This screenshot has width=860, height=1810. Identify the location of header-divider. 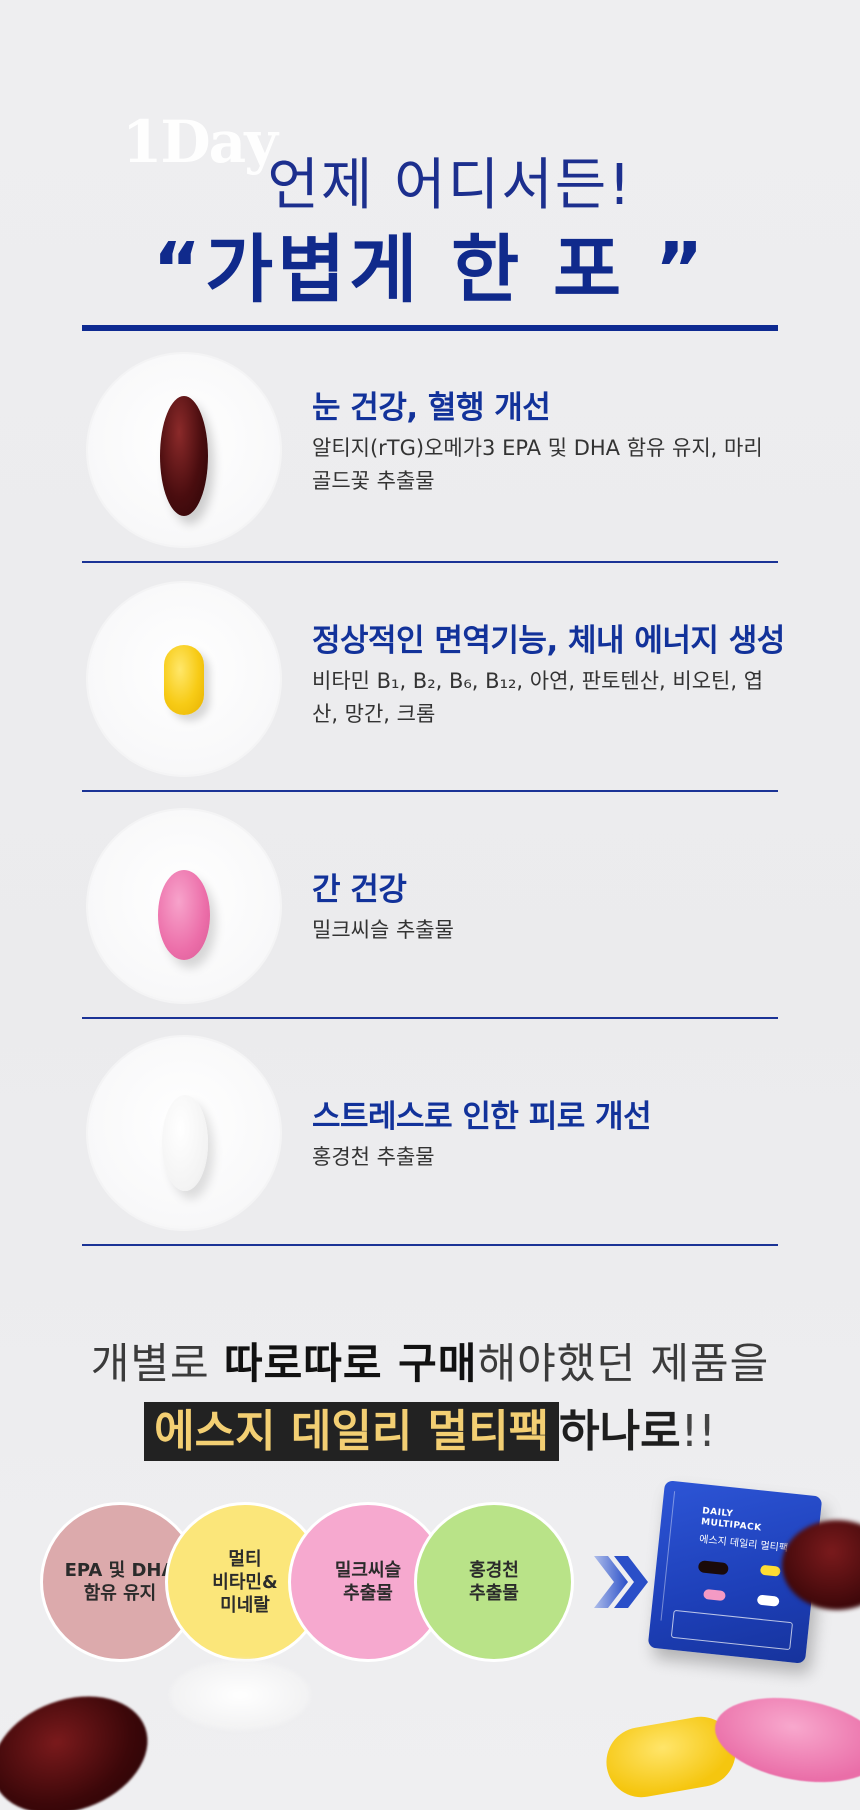
(430, 328).